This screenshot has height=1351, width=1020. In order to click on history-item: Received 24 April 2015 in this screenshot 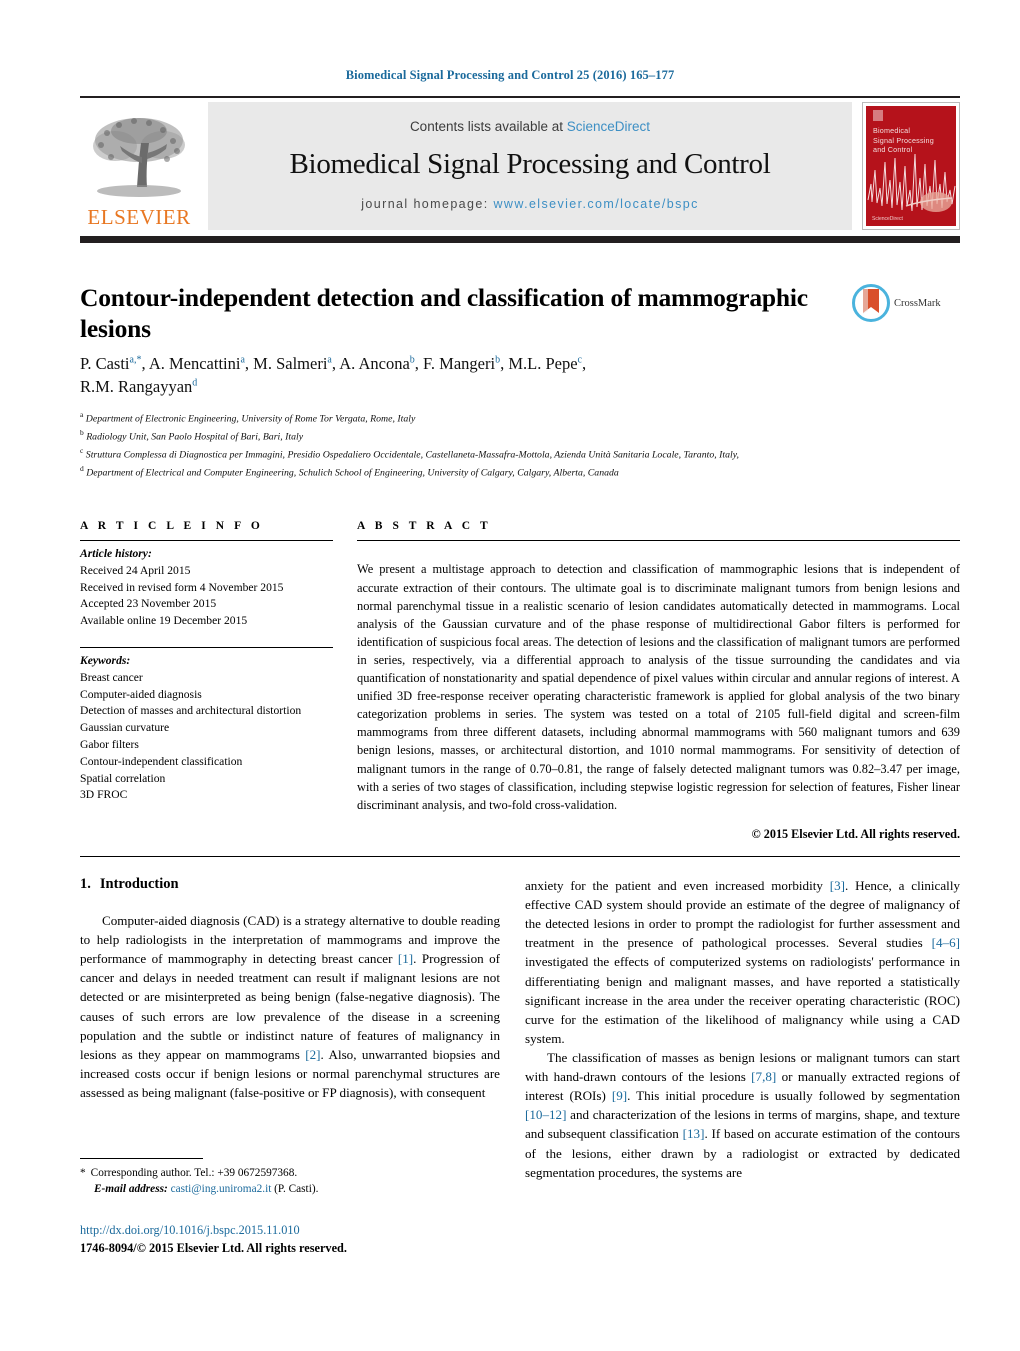, I will do `click(135, 570)`.